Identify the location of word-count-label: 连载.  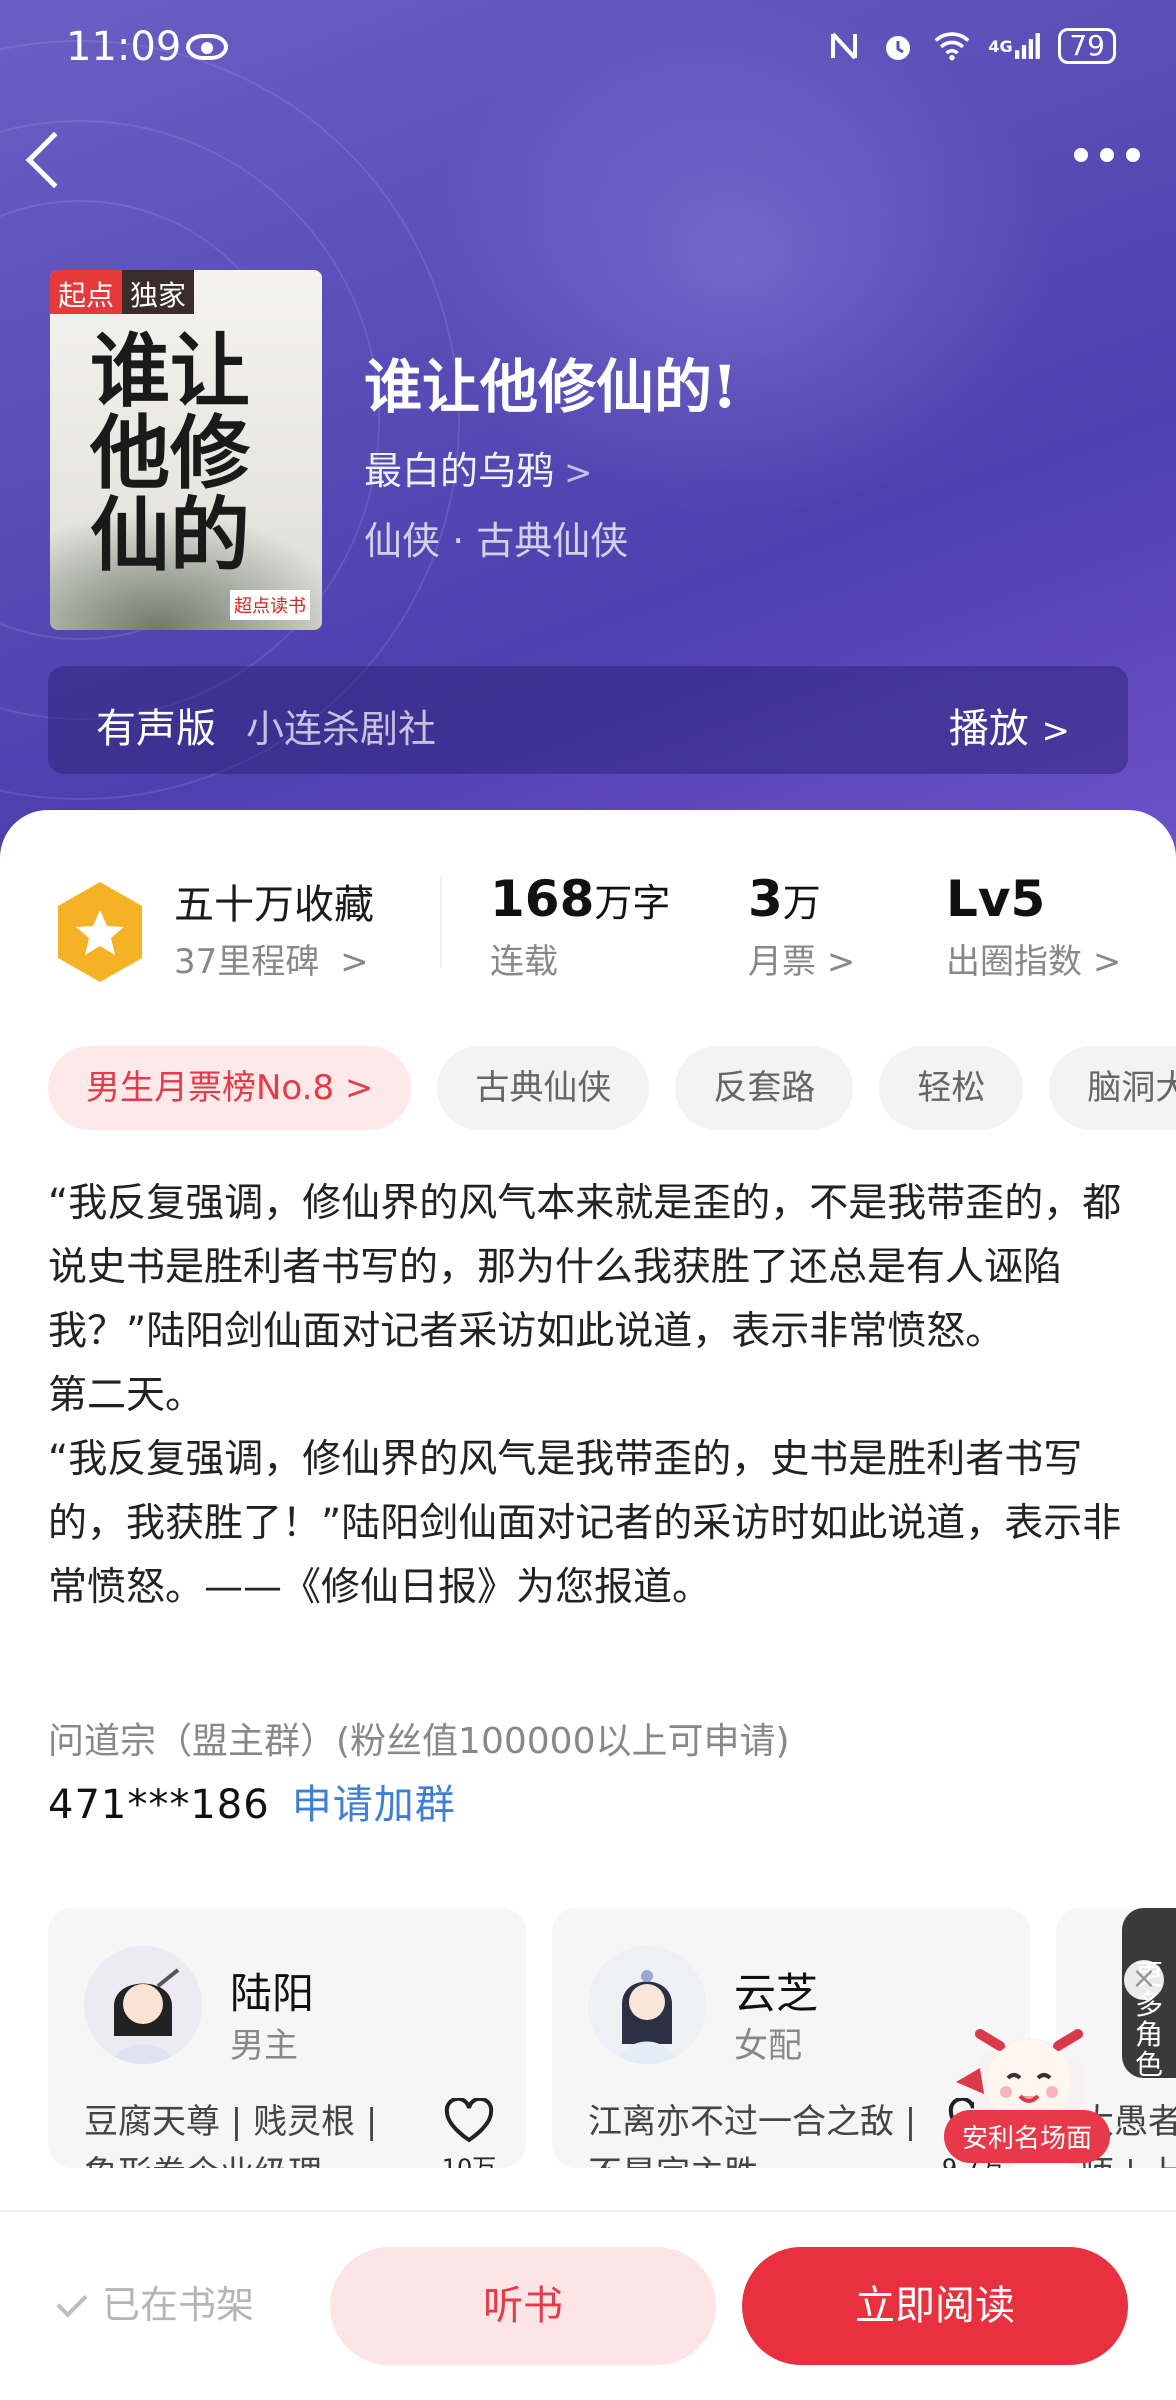
(524, 962).